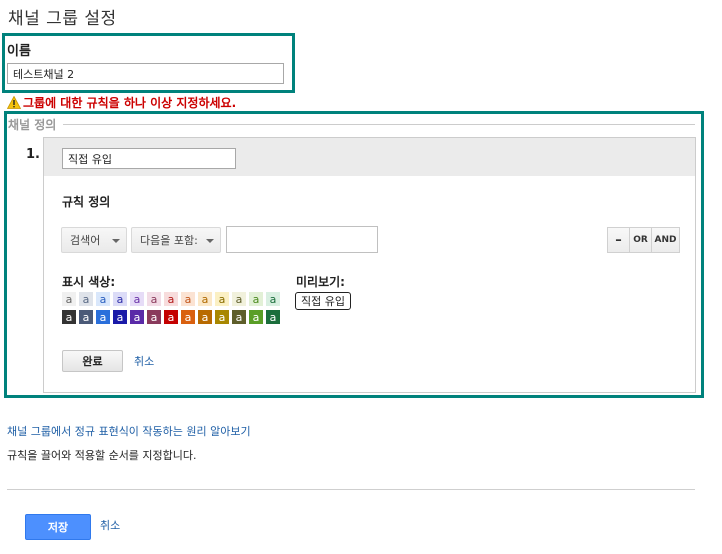 This screenshot has width=722, height=554. I want to click on preview-chip: 직접 유입, so click(323, 301).